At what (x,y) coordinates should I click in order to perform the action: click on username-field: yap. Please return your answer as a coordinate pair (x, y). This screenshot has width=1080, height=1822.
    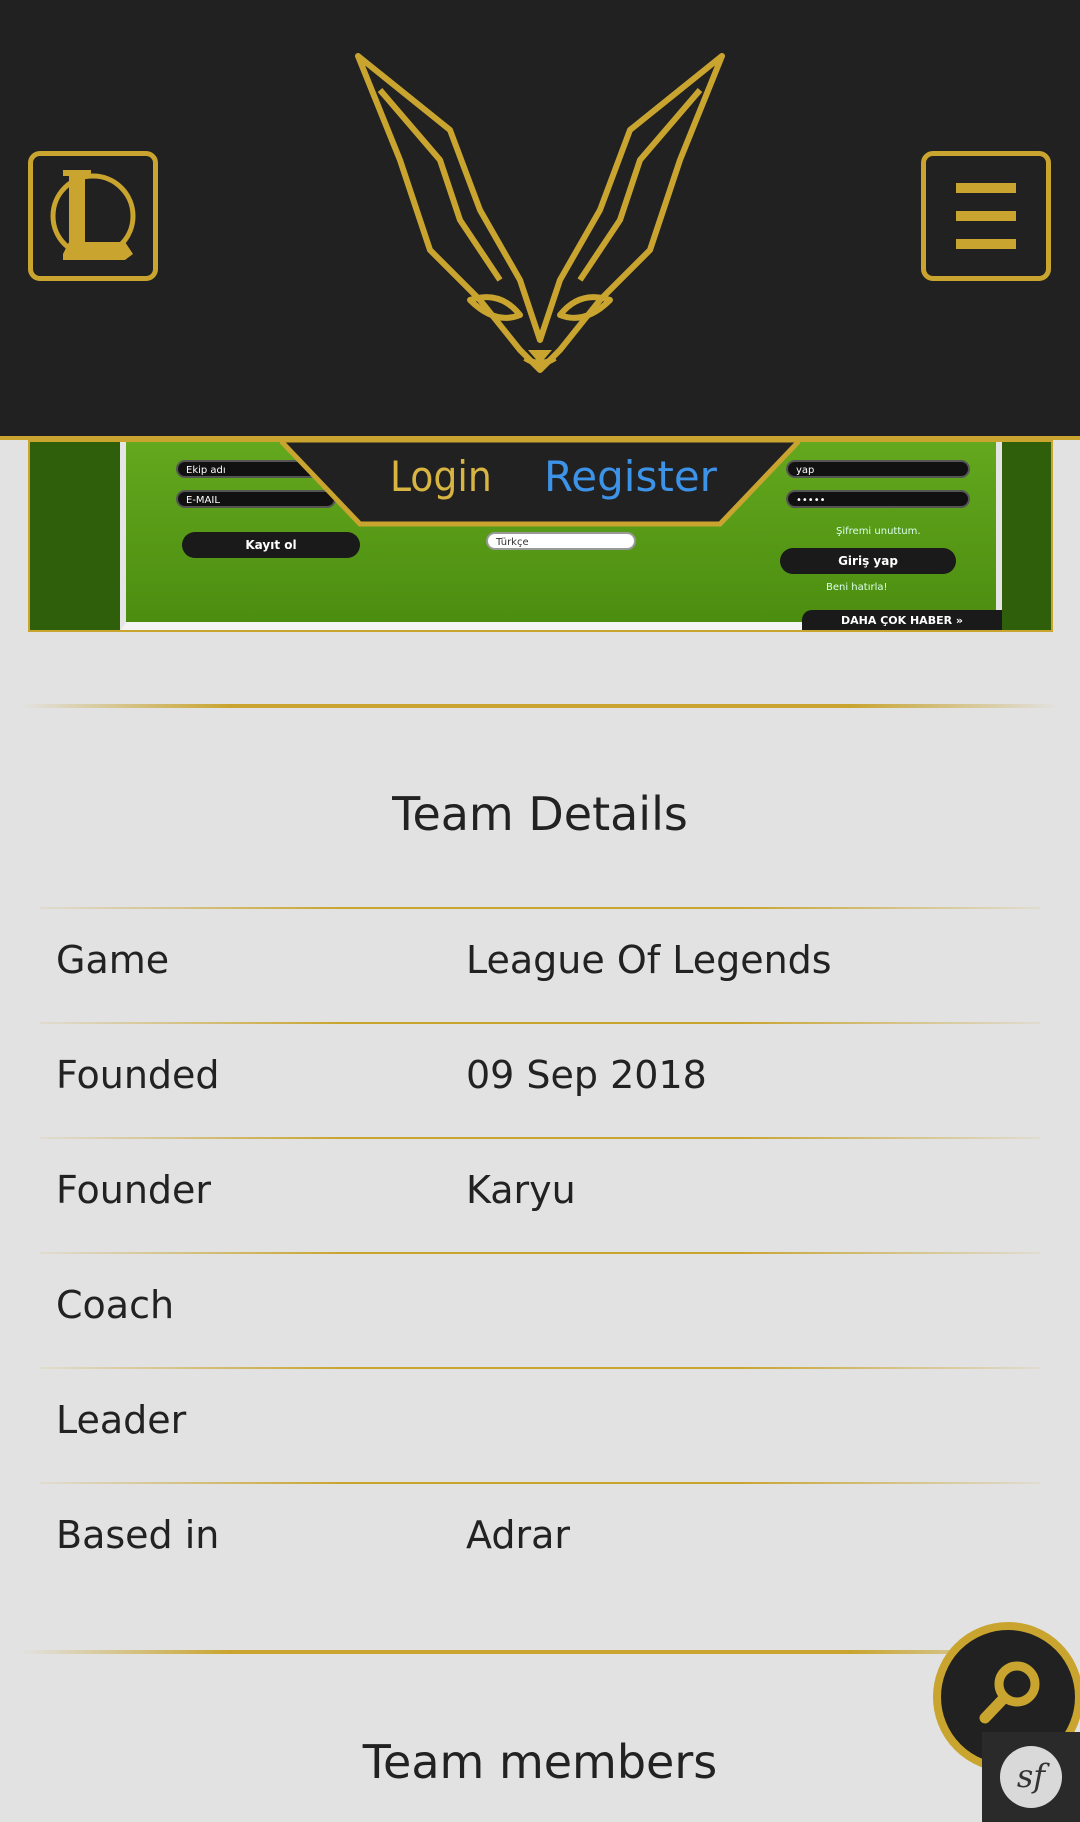
    Looking at the image, I should click on (878, 469).